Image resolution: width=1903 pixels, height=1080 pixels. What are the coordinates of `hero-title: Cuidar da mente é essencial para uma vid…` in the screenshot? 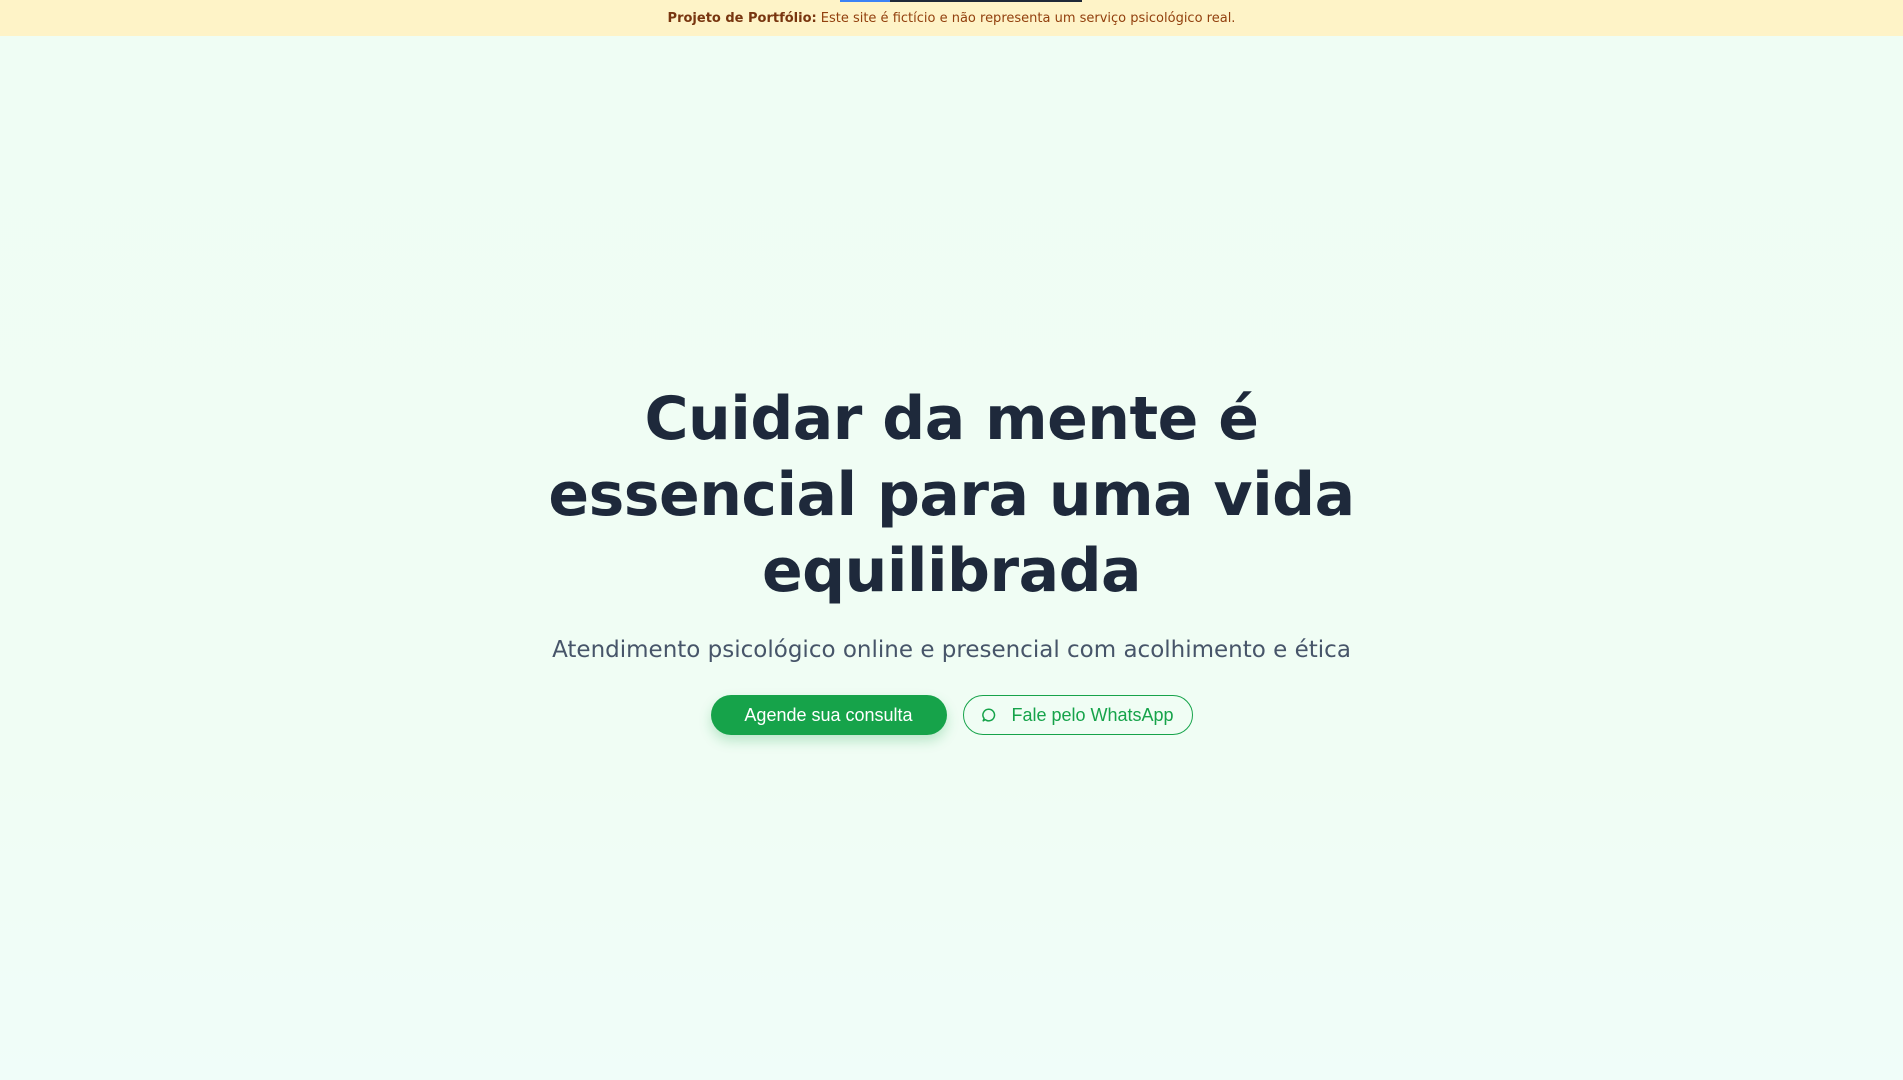 It's located at (951, 495).